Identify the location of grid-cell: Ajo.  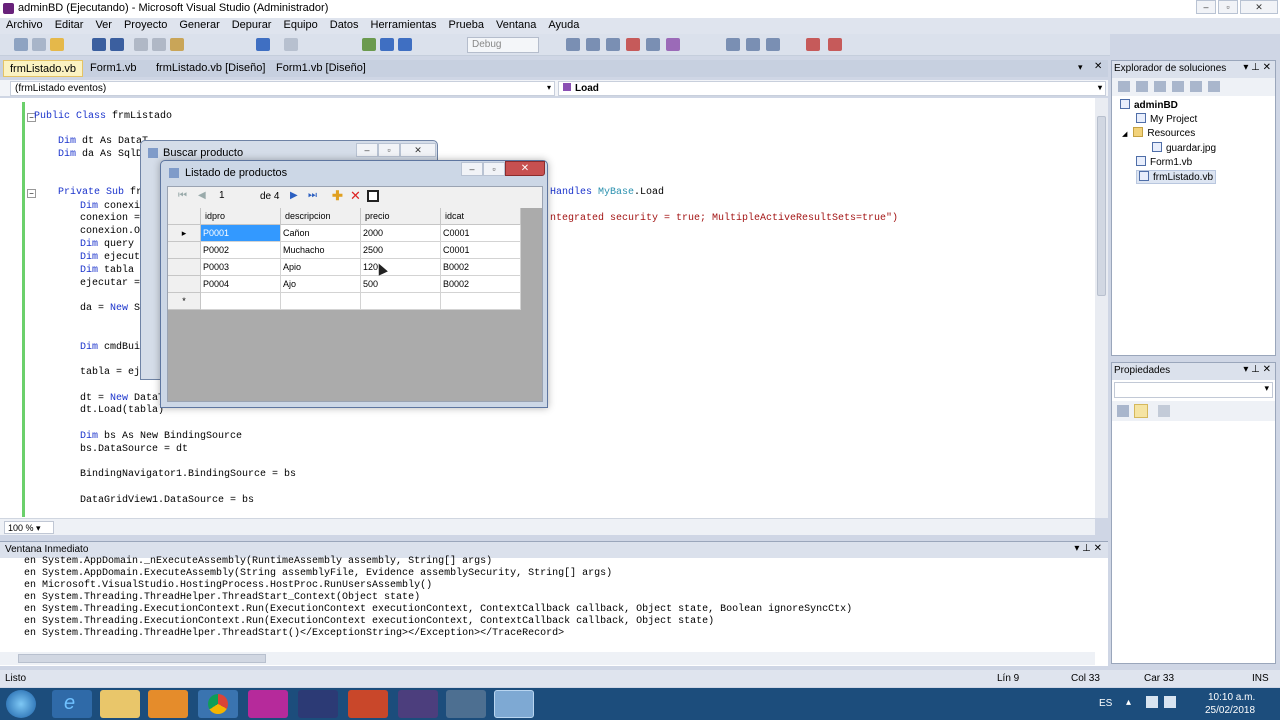
(321, 284).